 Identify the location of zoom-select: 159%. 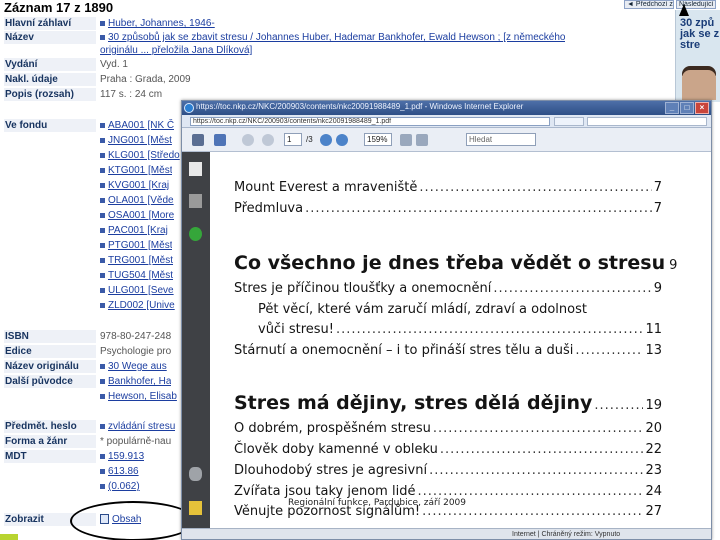
(378, 139).